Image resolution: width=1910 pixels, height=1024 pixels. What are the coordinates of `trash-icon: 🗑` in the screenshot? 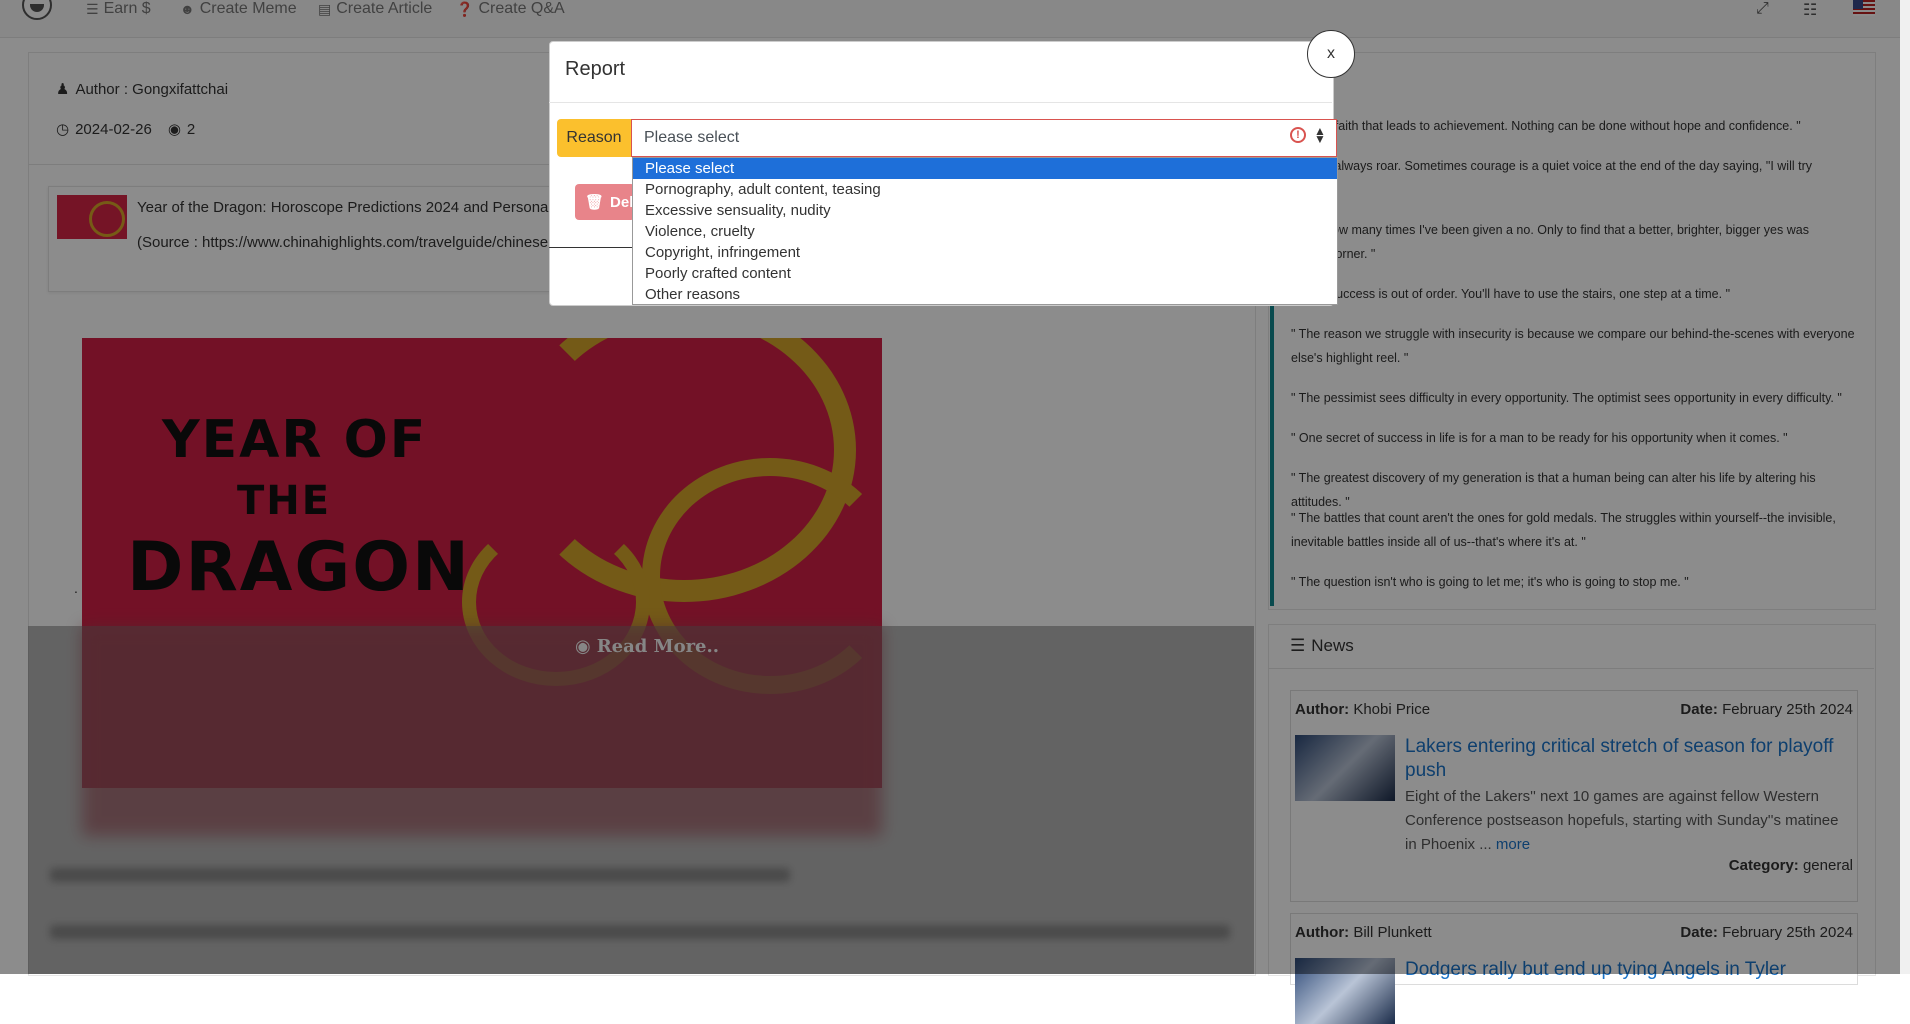 It's located at (595, 202).